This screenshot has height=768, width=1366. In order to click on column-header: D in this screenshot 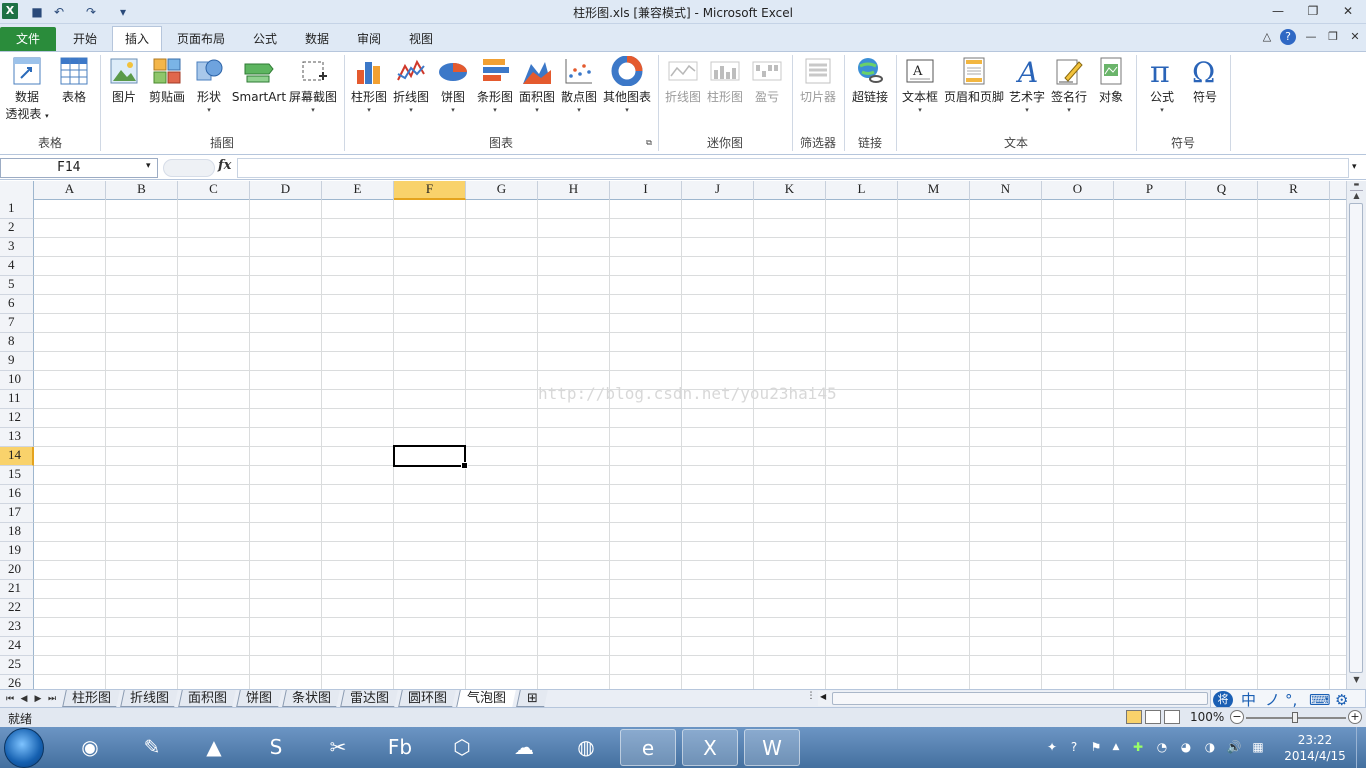, I will do `click(286, 190)`.